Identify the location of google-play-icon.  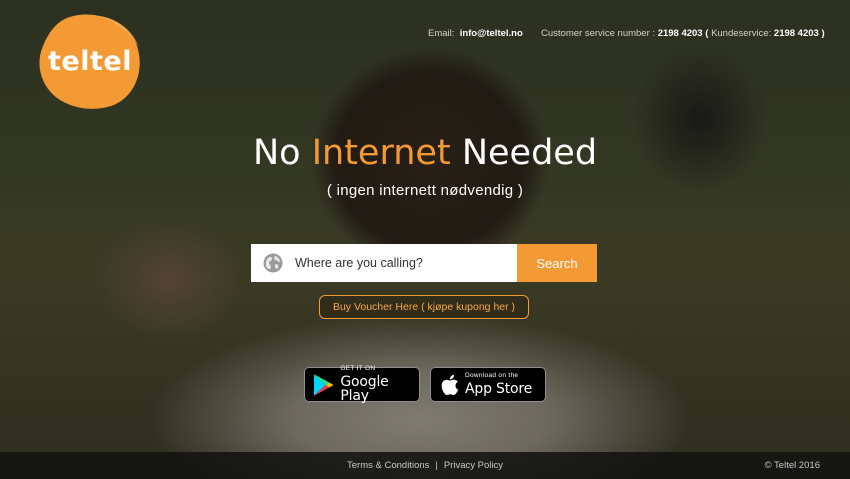
(323, 384).